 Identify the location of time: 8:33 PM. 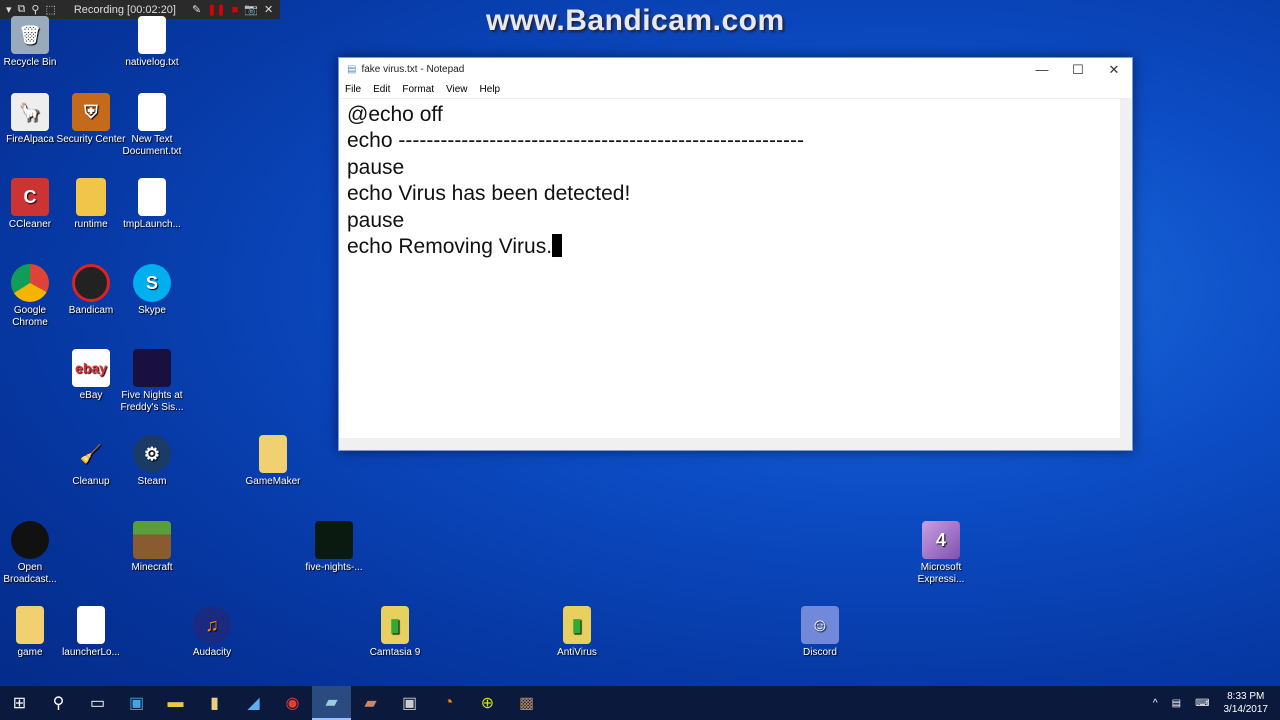
(1246, 696).